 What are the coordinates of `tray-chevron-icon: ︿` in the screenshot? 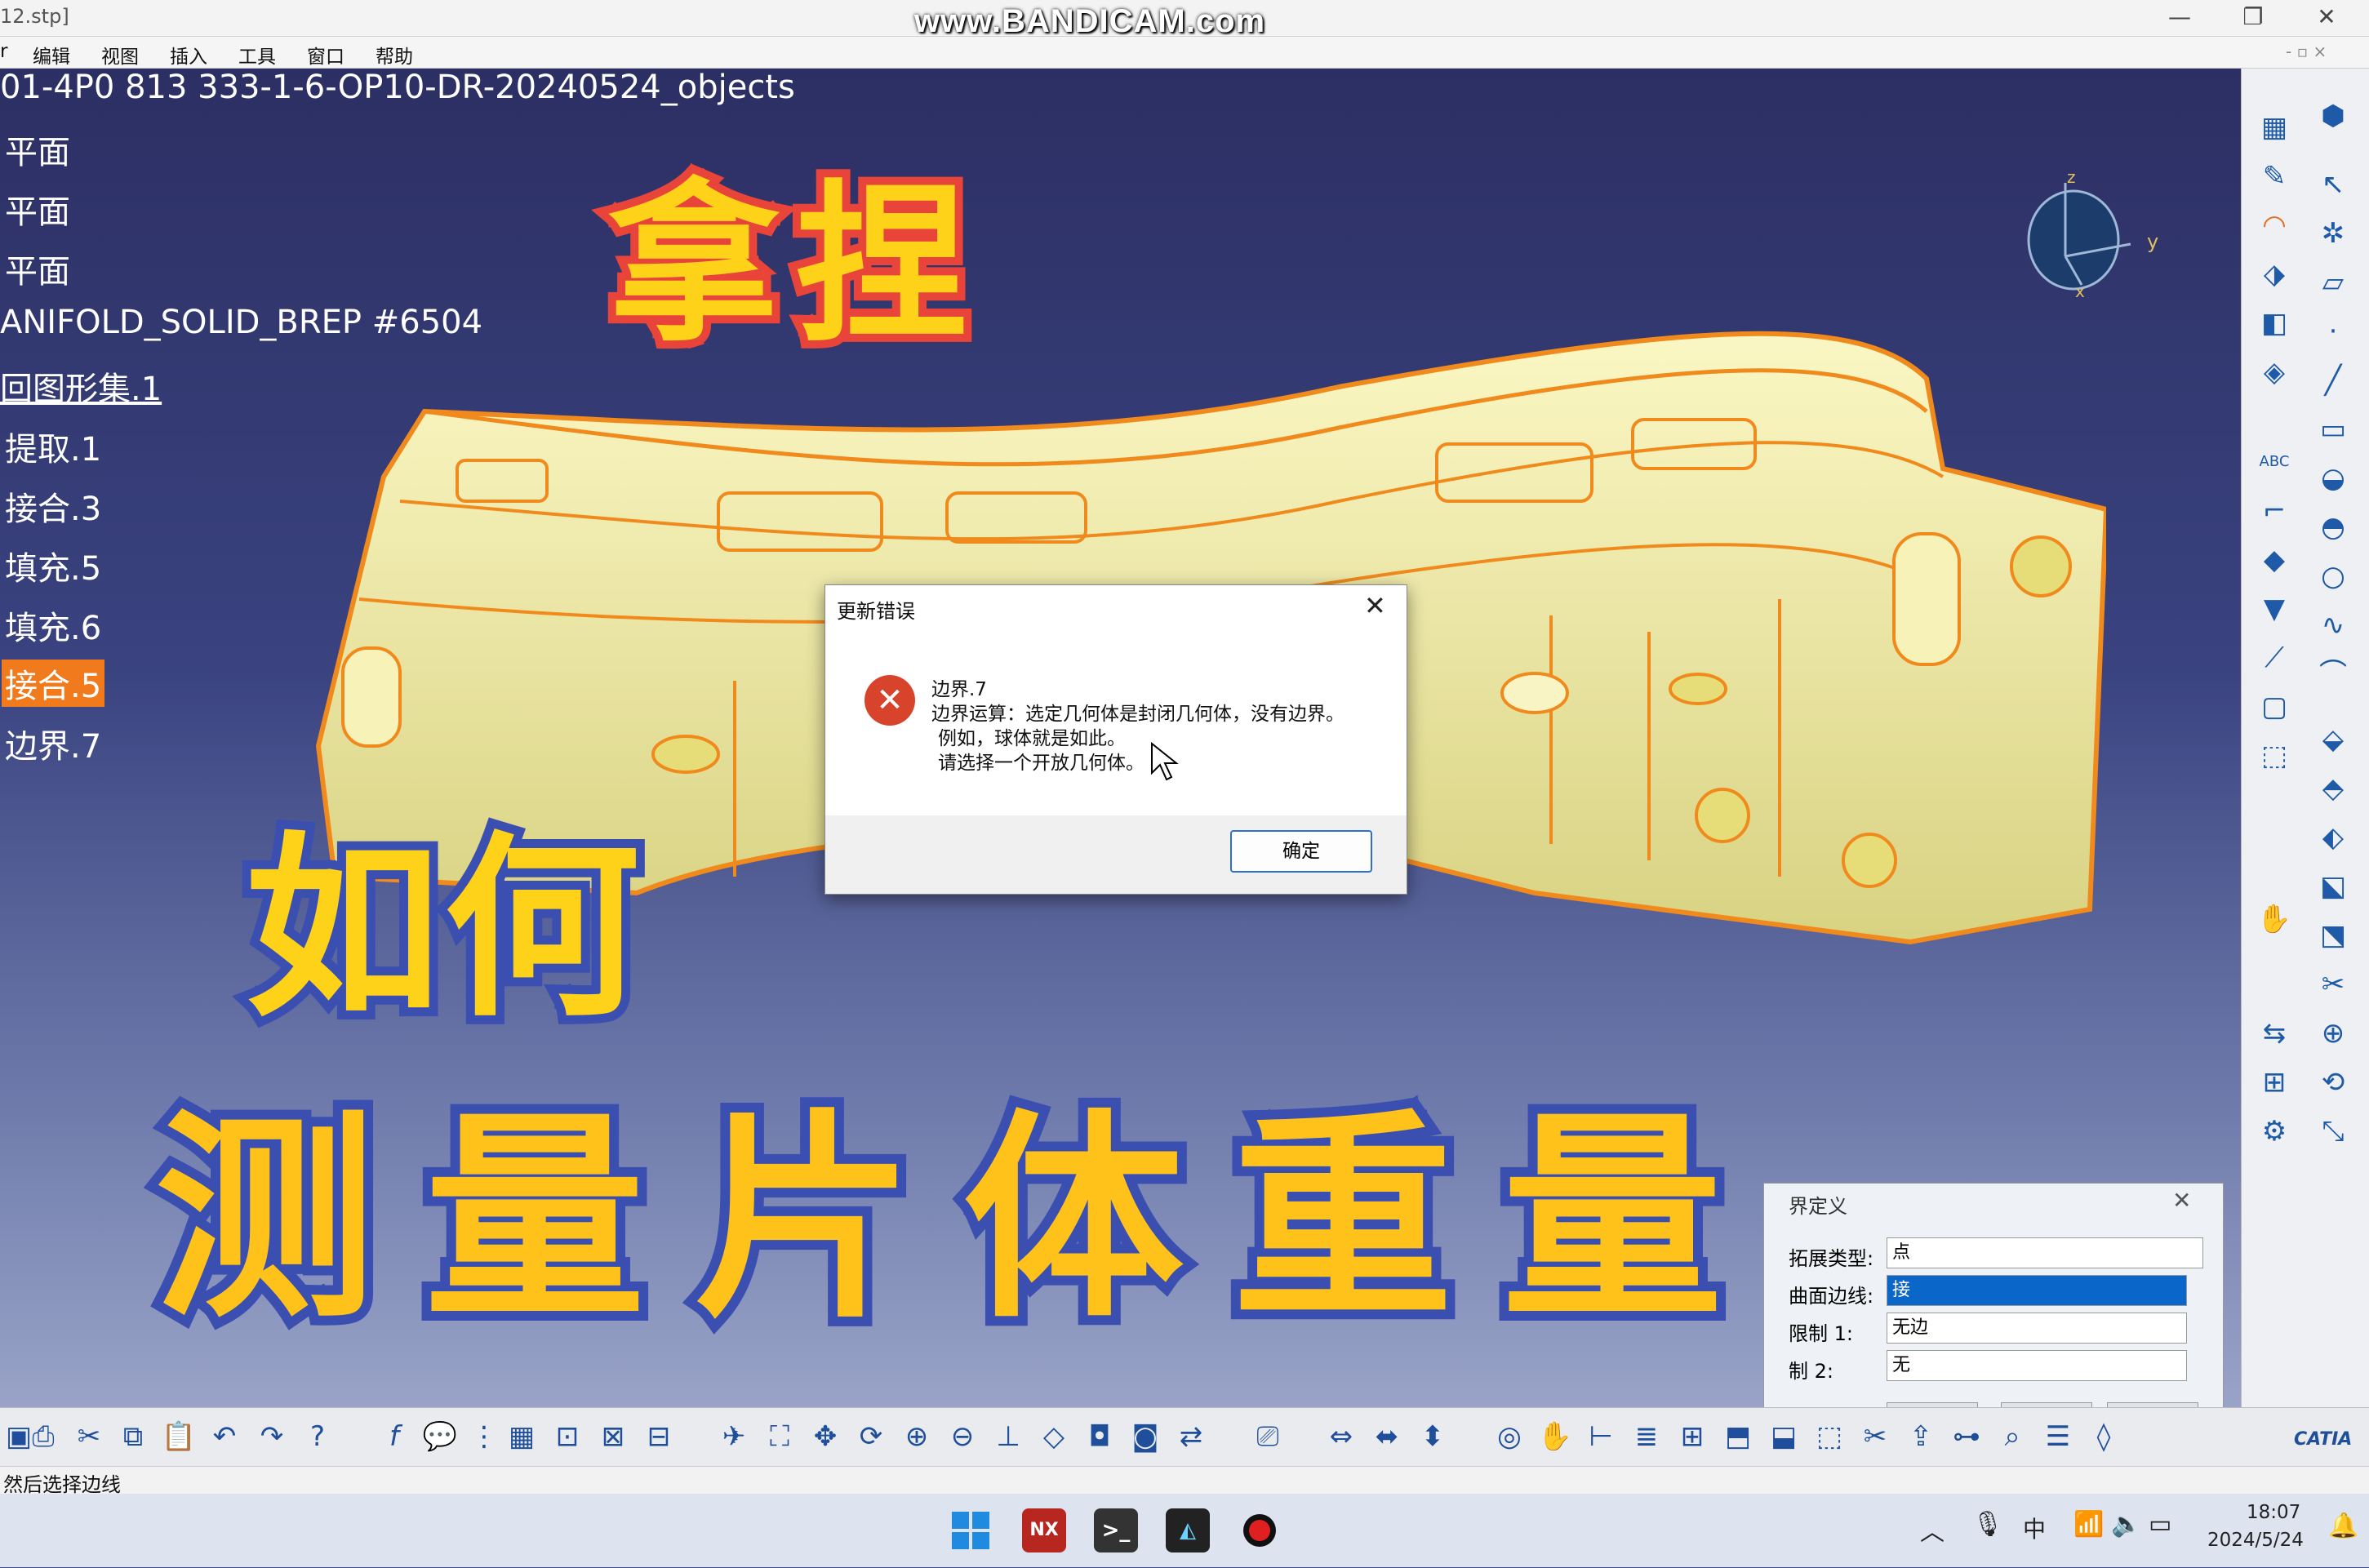 It's located at (1932, 1530).